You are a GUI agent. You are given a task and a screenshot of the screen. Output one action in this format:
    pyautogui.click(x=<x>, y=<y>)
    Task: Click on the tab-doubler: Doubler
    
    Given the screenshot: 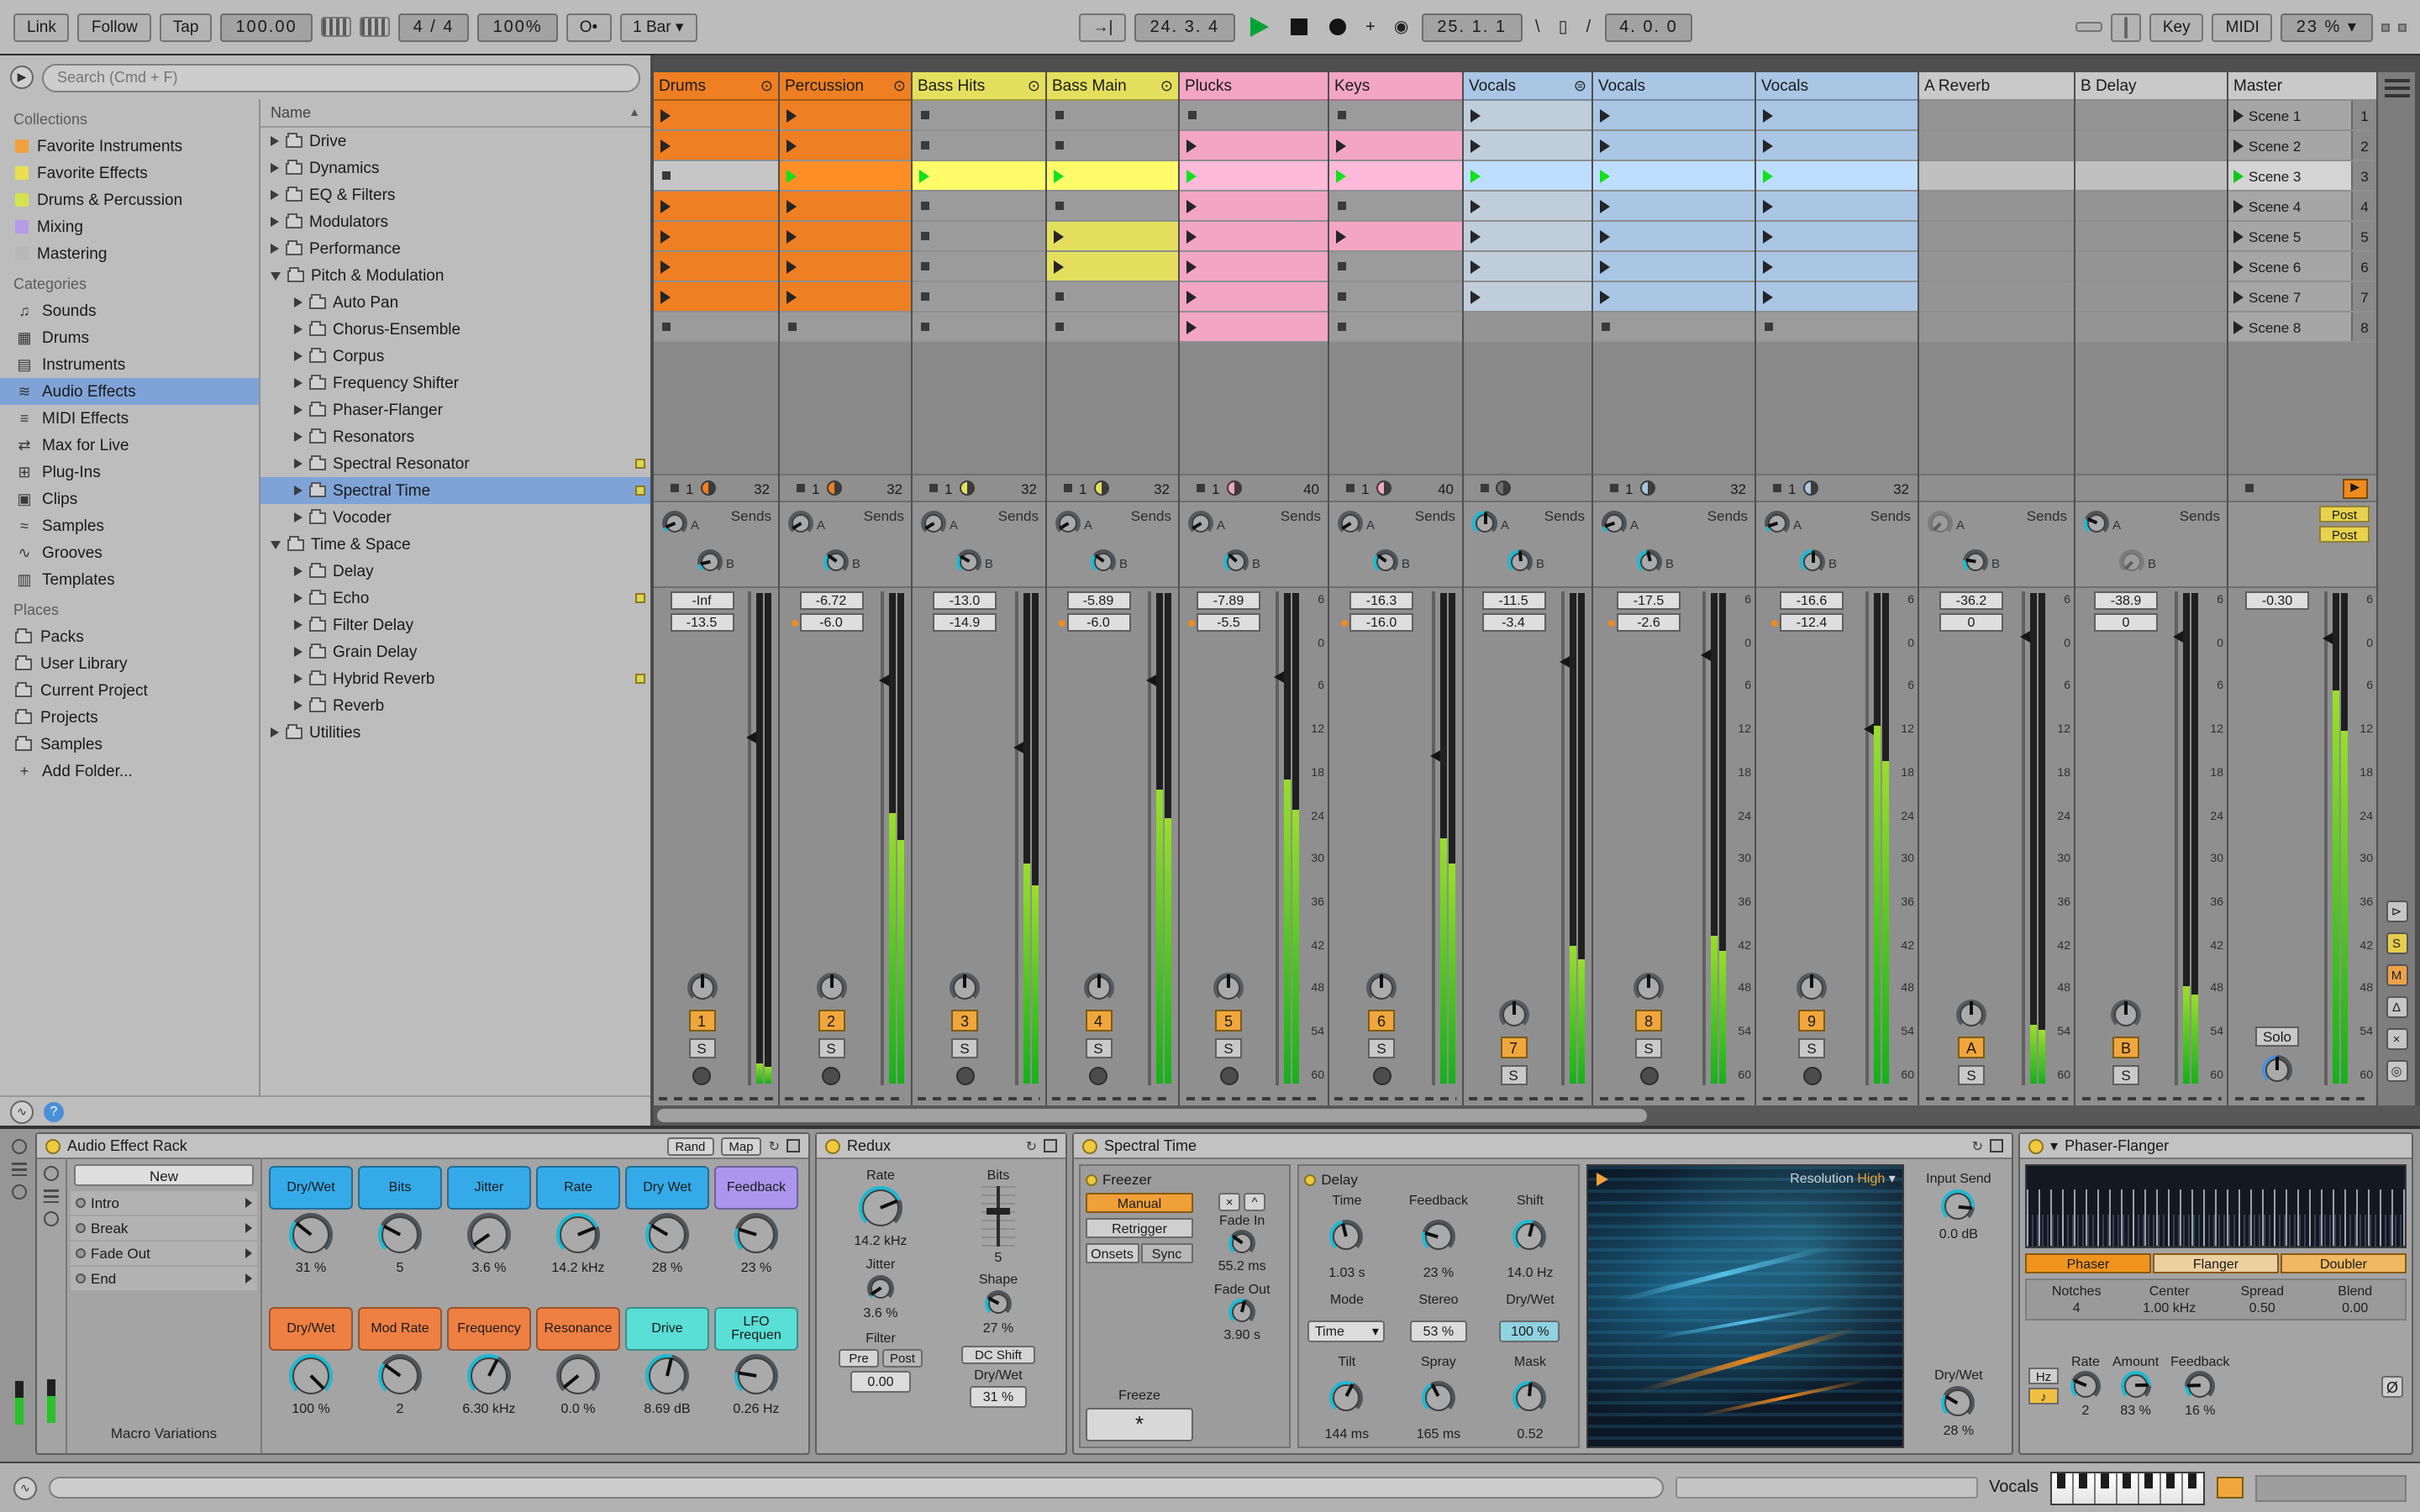 What is the action you would take?
    pyautogui.click(x=2344, y=1263)
    